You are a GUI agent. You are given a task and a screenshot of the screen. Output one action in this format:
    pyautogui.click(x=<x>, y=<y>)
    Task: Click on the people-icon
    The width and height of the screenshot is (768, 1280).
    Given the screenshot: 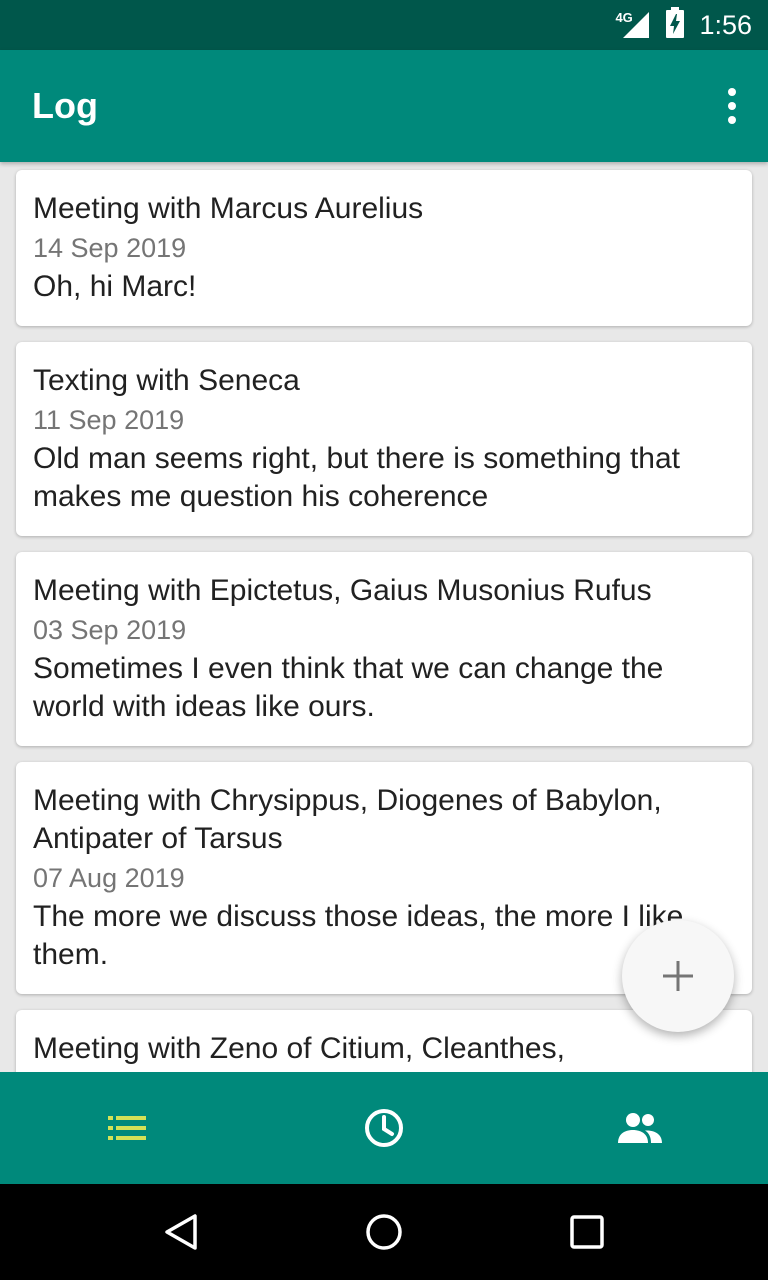 What is the action you would take?
    pyautogui.click(x=640, y=1128)
    